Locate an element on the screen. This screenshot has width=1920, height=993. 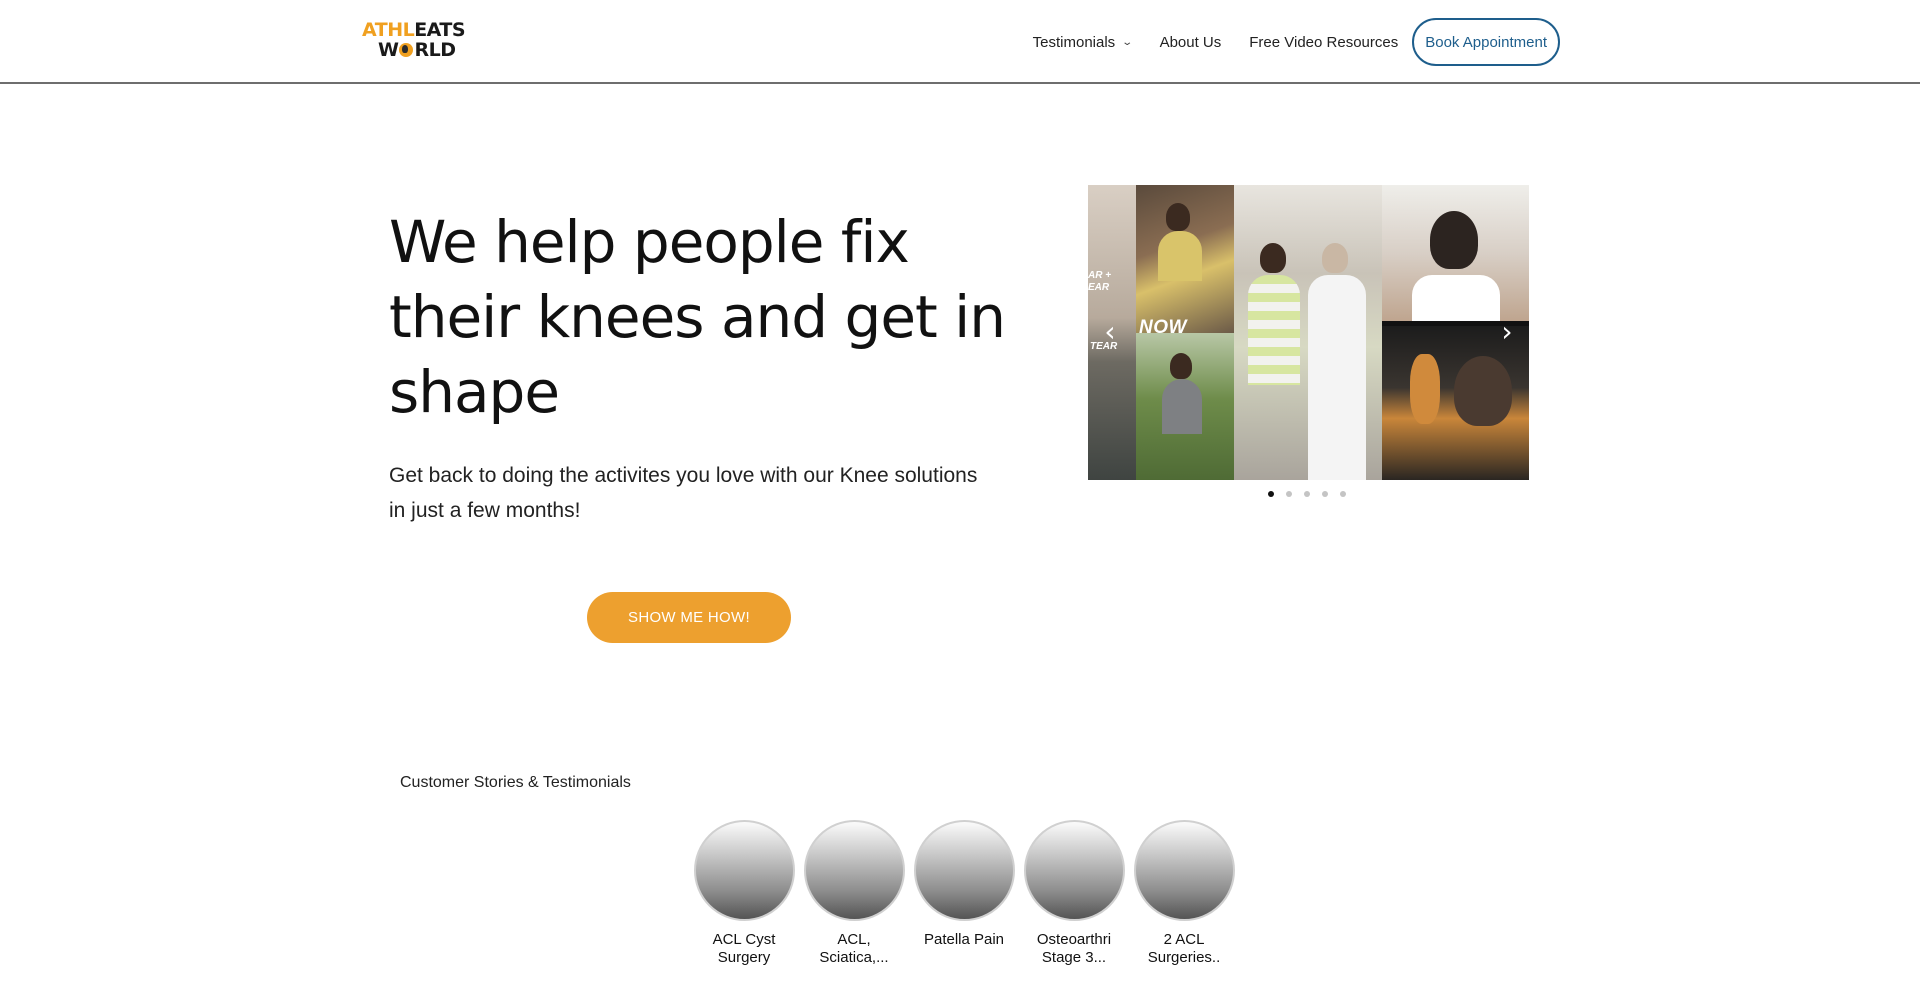
testimonial-image-slider: NOW AR + EAR TEAR ‹ › is located at coordinates (1308, 332).